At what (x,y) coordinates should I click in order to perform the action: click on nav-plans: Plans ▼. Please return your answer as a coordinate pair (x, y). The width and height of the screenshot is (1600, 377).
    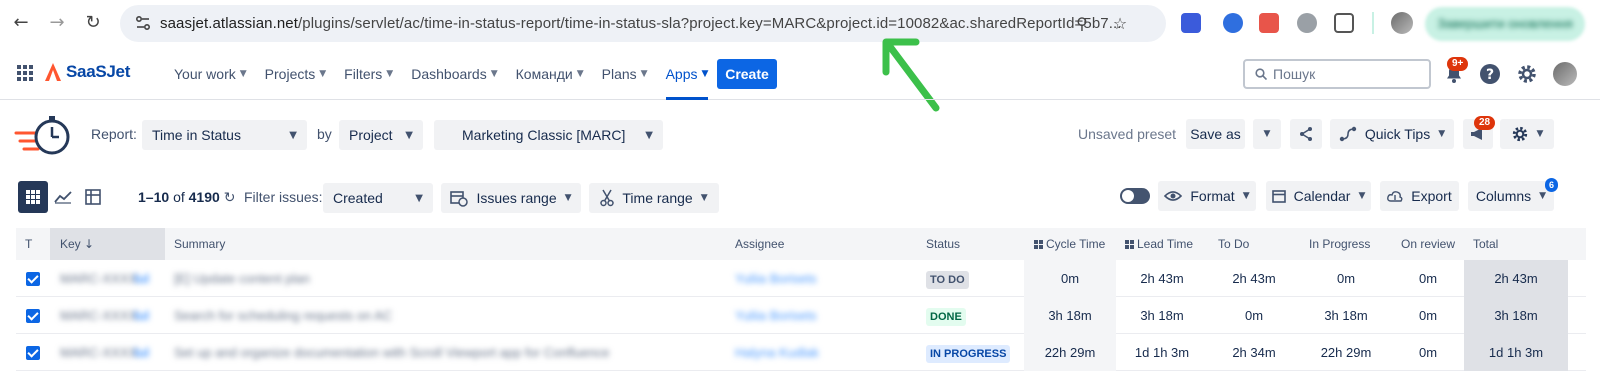
    Looking at the image, I should click on (625, 74).